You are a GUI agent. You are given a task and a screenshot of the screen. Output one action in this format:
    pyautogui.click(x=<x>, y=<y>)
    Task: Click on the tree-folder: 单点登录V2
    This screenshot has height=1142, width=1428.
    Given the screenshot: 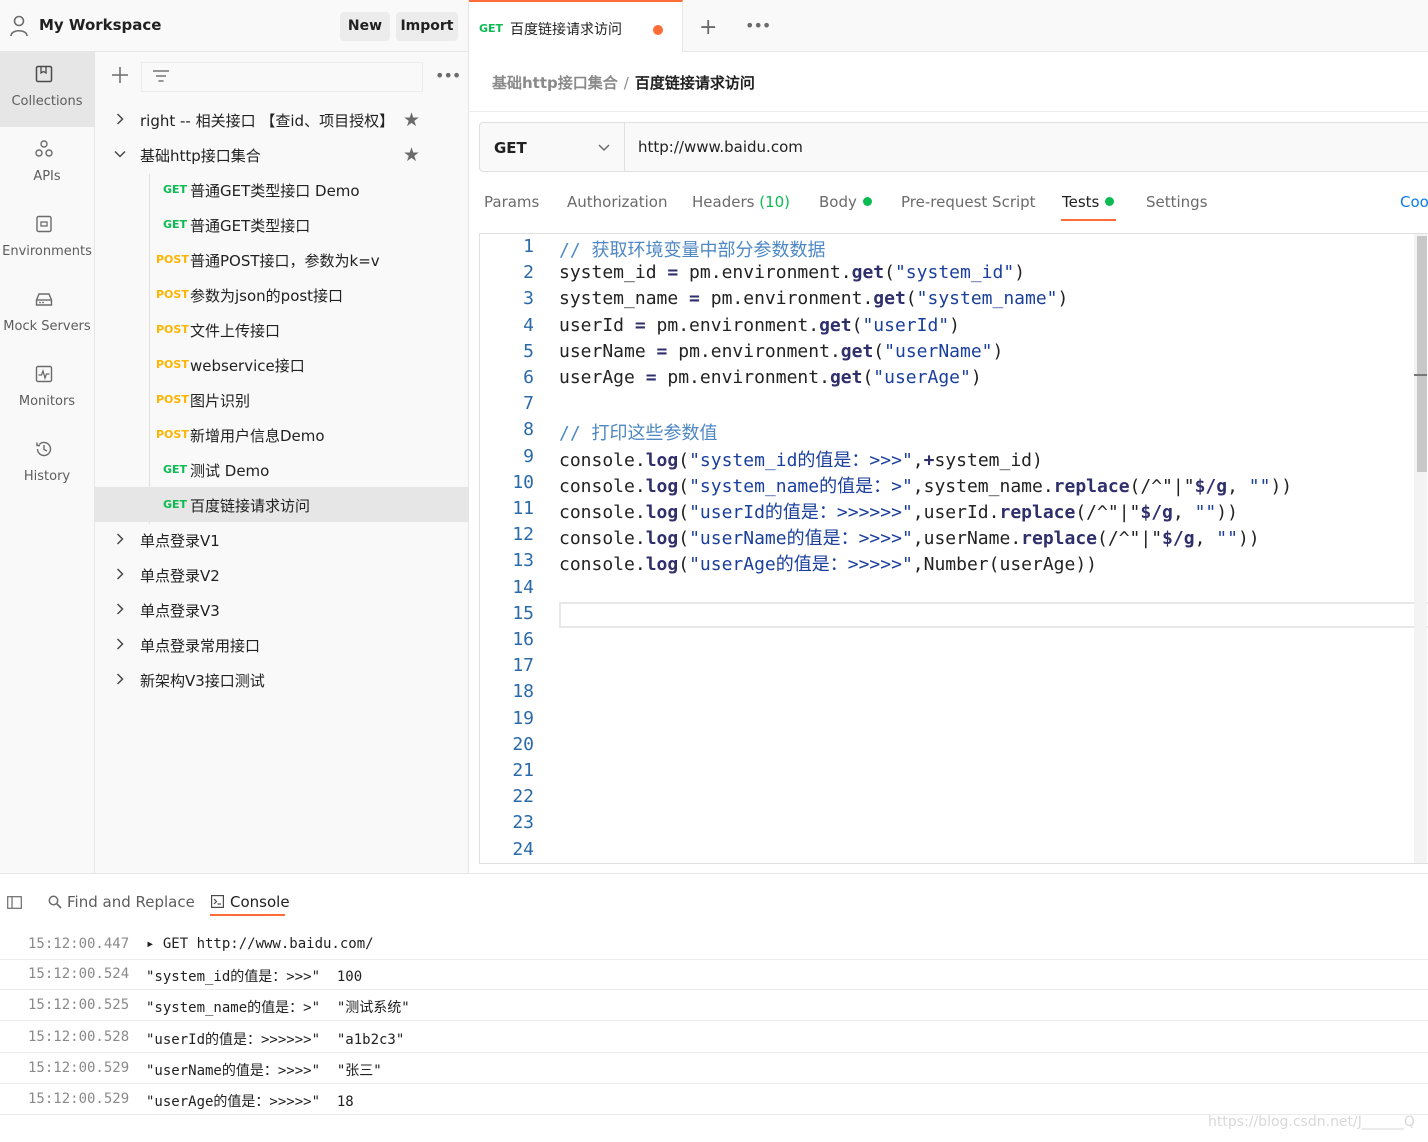 What is the action you would take?
    pyautogui.click(x=281, y=574)
    